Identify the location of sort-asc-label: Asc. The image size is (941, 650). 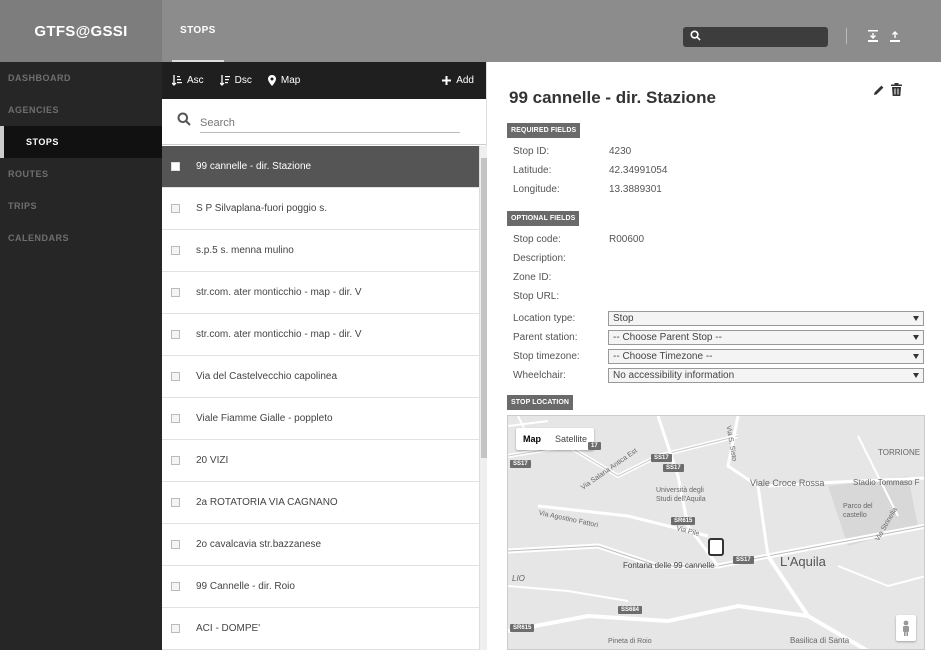
(195, 80).